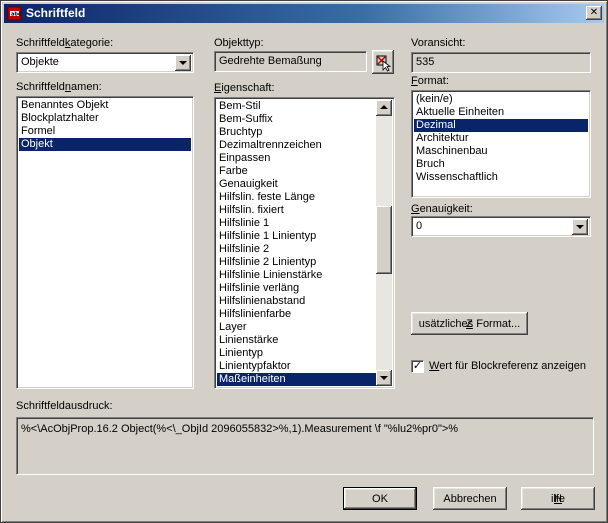 This screenshot has height=523, width=608. I want to click on block-reference-label: Wert für Blockreferenz anzeigen, so click(507, 366).